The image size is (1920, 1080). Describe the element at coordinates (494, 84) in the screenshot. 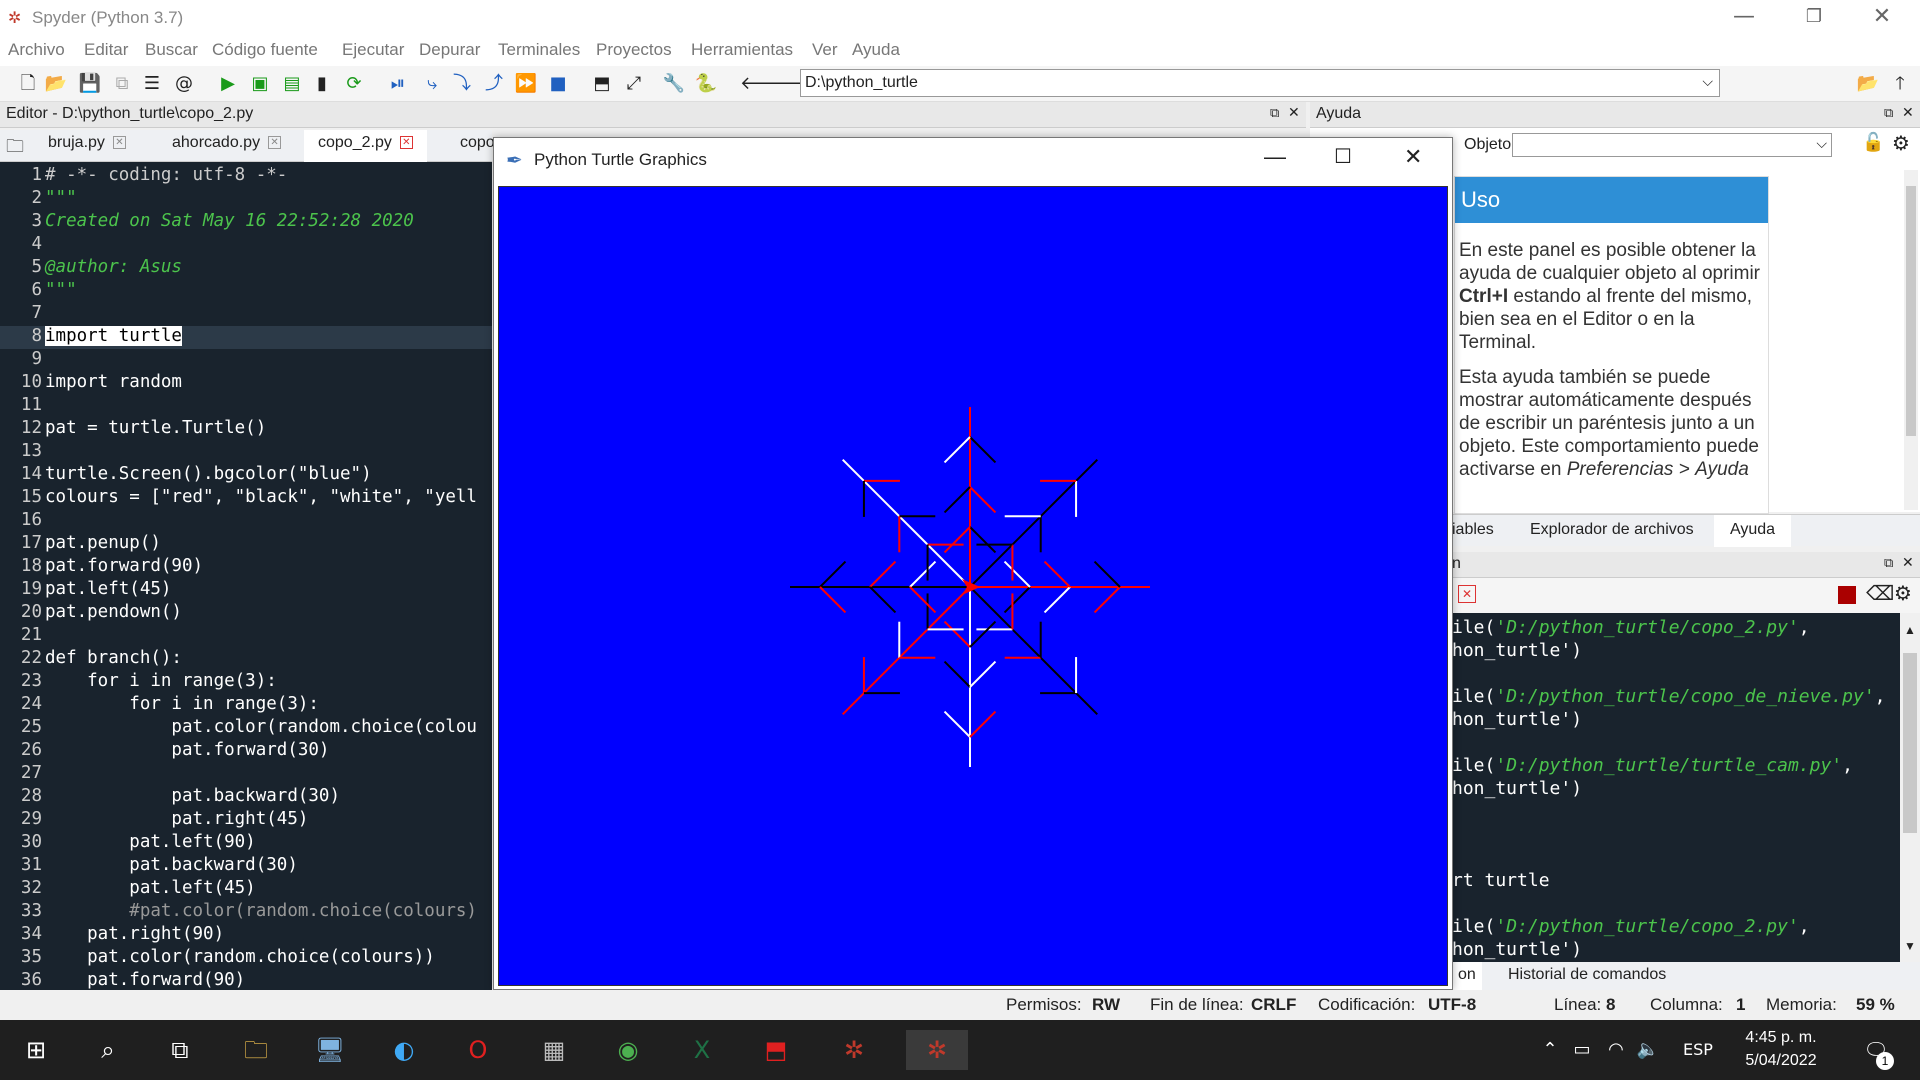

I see `step-return-icon: ⤴` at that location.